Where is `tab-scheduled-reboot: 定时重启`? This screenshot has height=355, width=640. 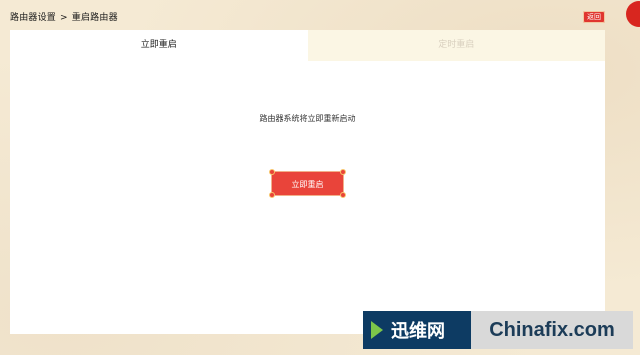 tab-scheduled-reboot: 定时重启 is located at coordinates (456, 45).